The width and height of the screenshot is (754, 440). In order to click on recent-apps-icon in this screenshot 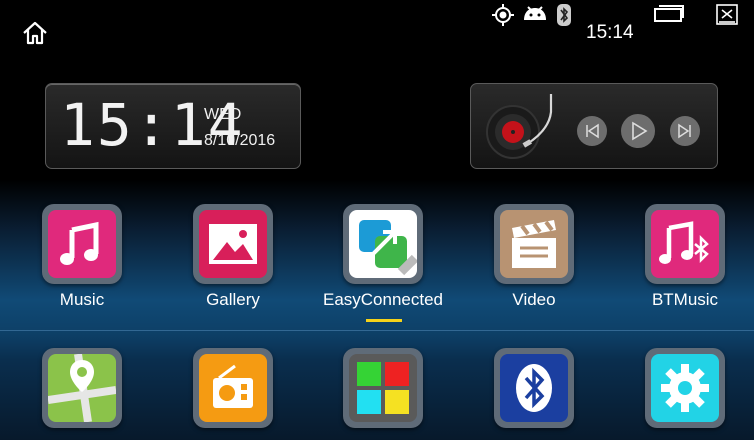, I will do `click(669, 15)`.